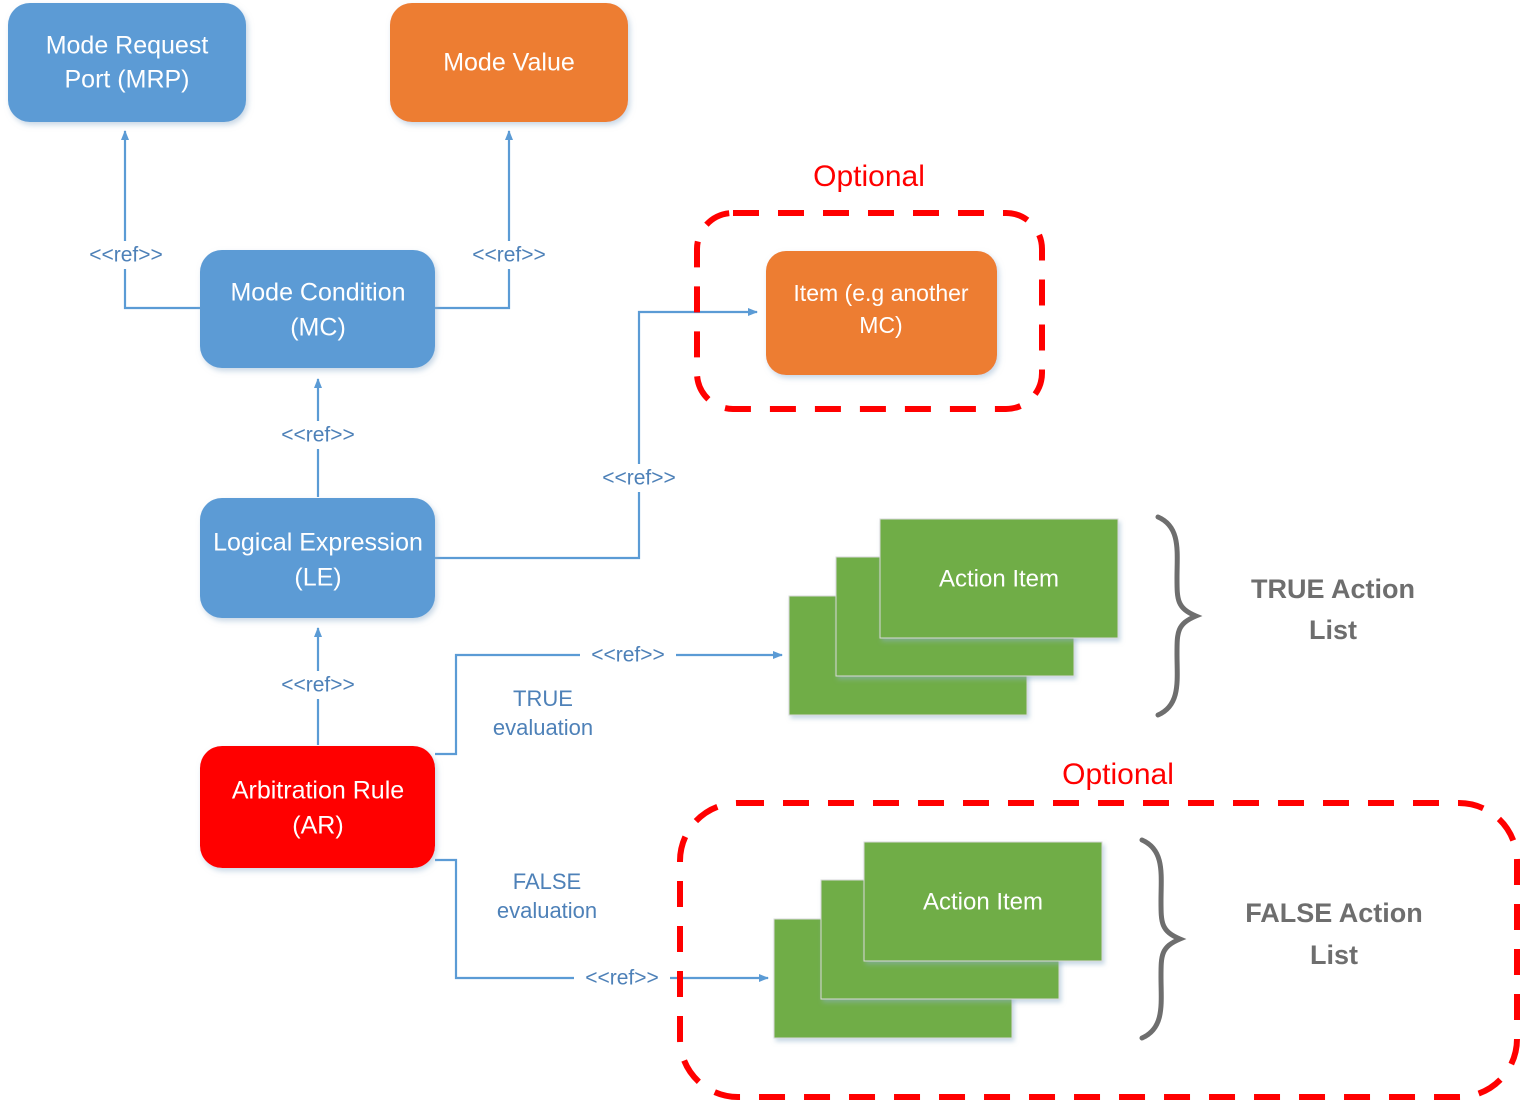  What do you see at coordinates (160, 220) in the screenshot?
I see `connector-mc-to-mrp` at bounding box center [160, 220].